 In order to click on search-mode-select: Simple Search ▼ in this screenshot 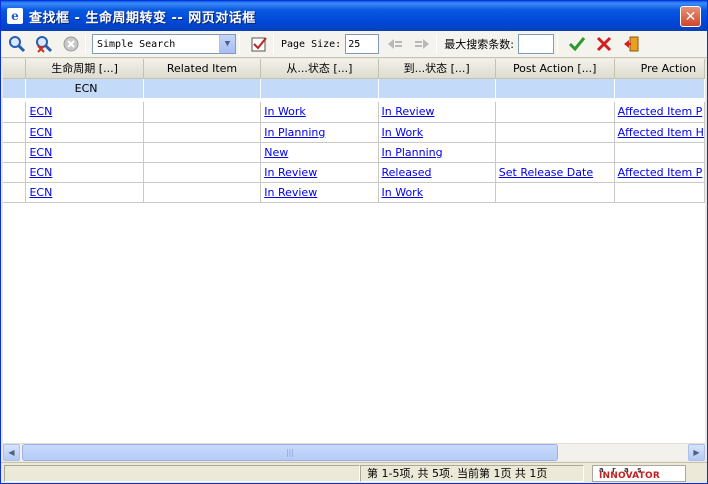, I will do `click(164, 44)`.